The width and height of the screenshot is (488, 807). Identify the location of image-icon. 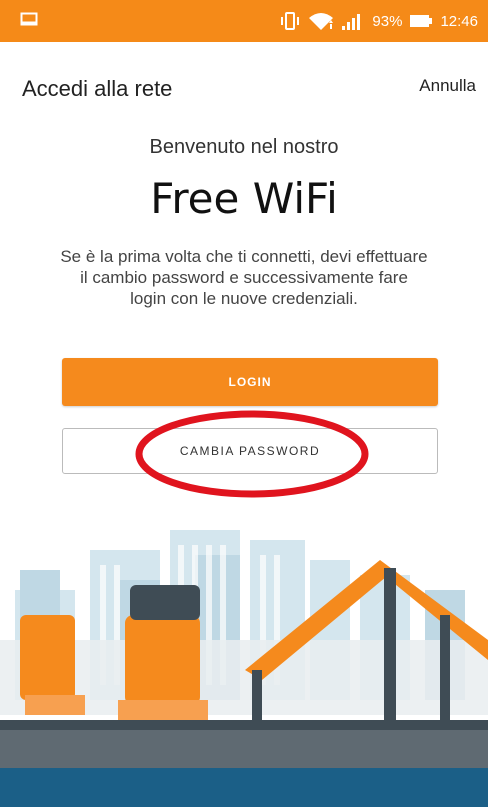
(29, 19).